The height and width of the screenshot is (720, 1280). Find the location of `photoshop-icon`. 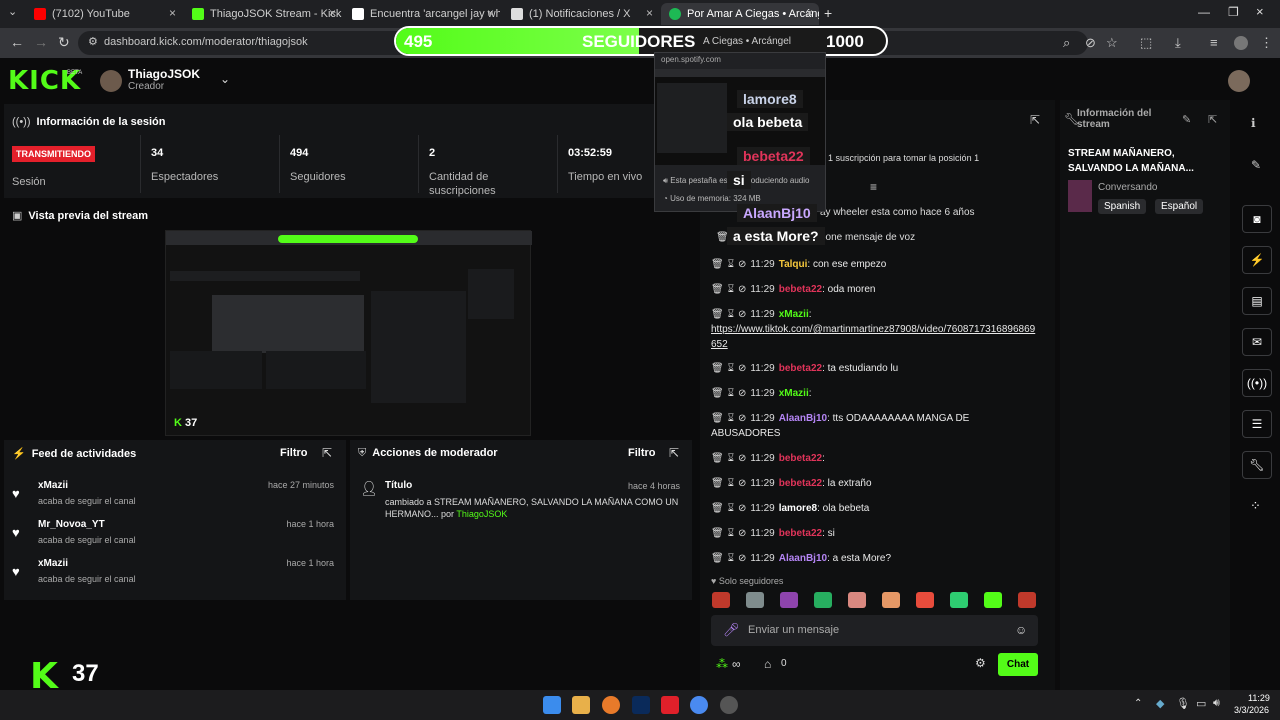

photoshop-icon is located at coordinates (641, 705).